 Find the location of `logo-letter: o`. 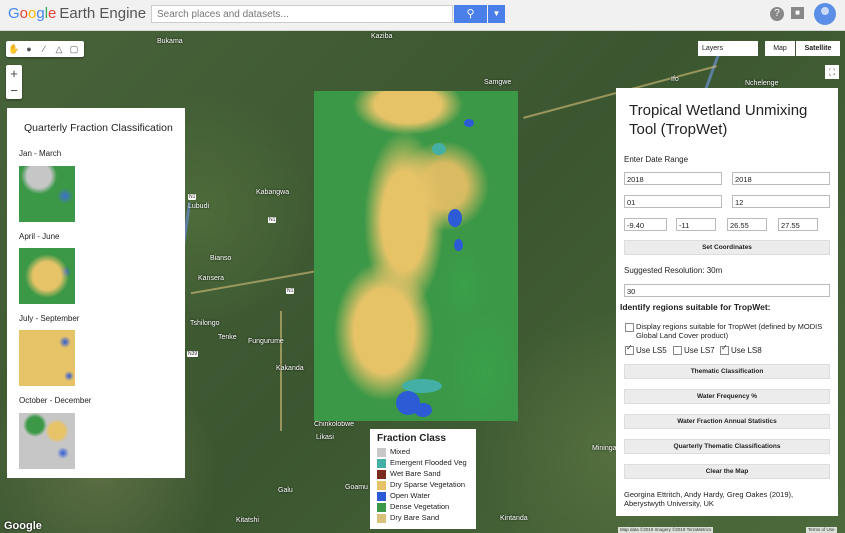

logo-letter: o is located at coordinates (24, 13).